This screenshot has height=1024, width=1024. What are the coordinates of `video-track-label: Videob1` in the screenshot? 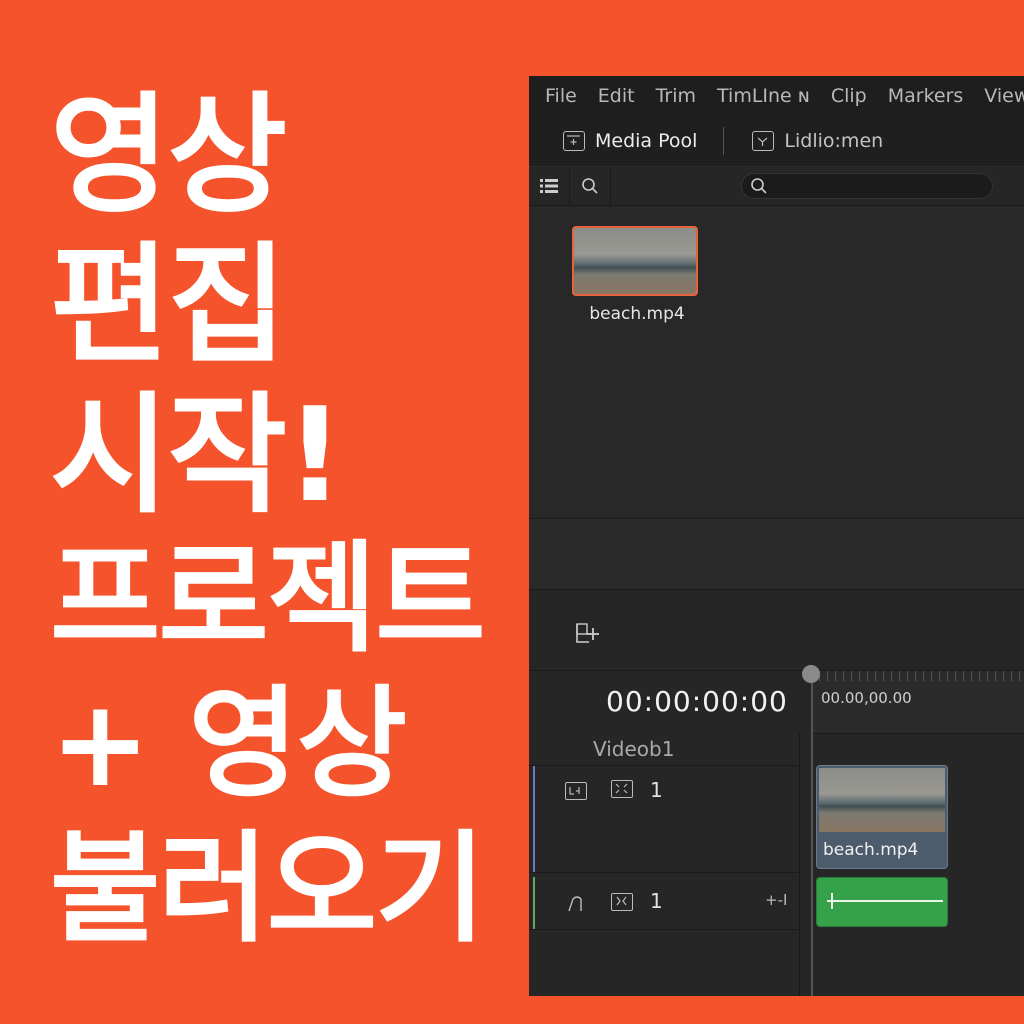 It's located at (634, 749).